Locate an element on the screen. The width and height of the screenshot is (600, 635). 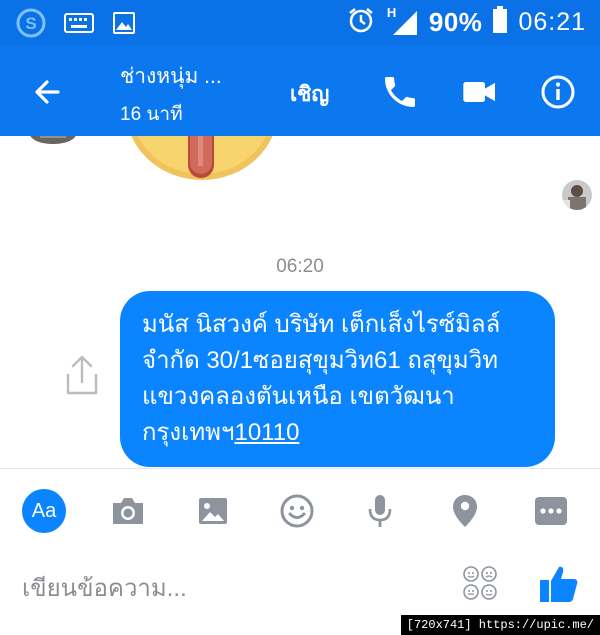
sticker-picker-button is located at coordinates (480, 583).